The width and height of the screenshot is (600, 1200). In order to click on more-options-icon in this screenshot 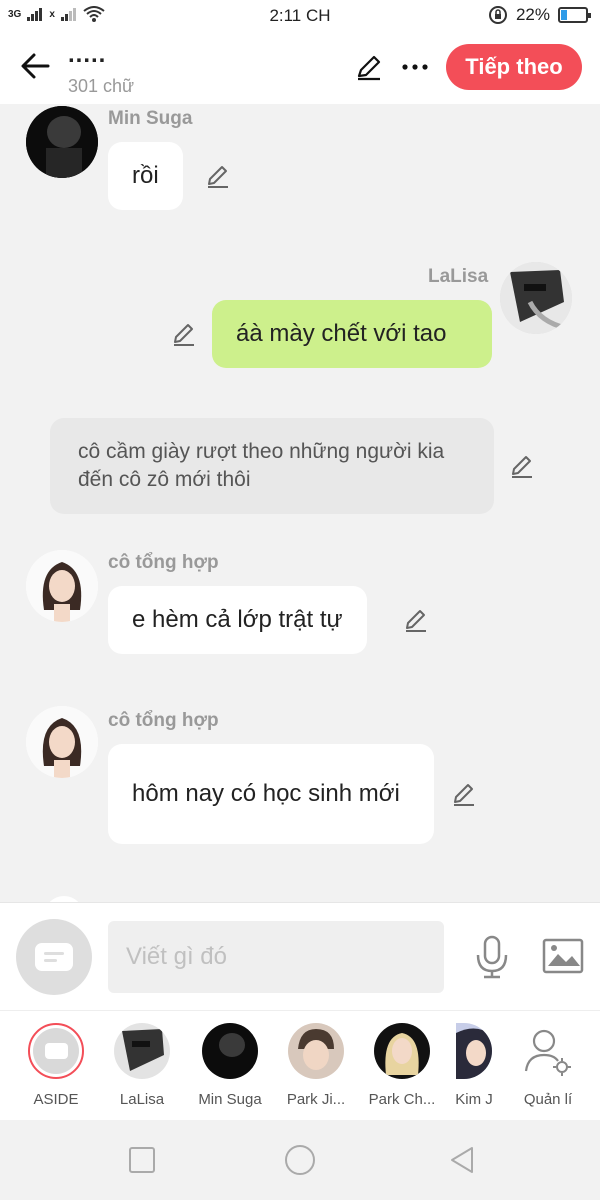, I will do `click(415, 67)`.